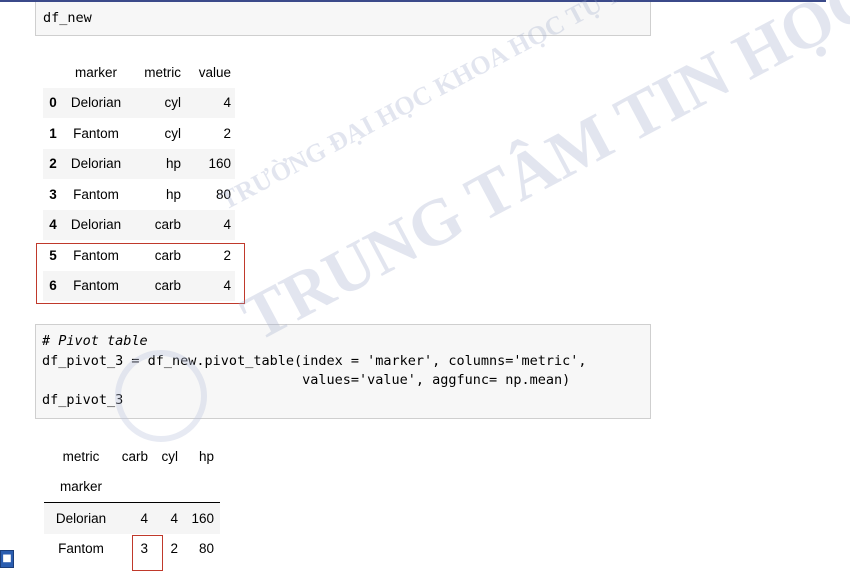 Image resolution: width=850 pixels, height=573 pixels. Describe the element at coordinates (139, 163) in the screenshot. I see `table-row: 2 Delorian hp 160` at that location.